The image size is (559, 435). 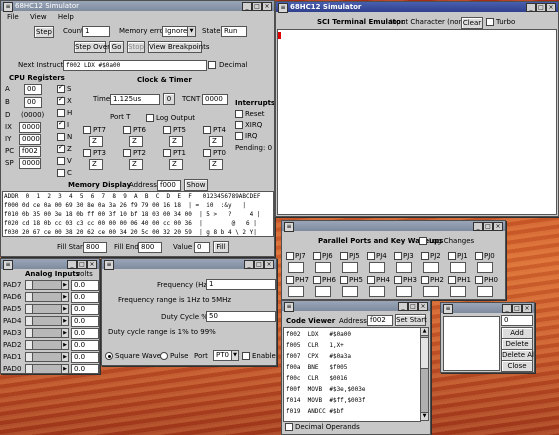 What do you see at coordinates (92, 47) in the screenshot?
I see `step-over-button: Step Over` at bounding box center [92, 47].